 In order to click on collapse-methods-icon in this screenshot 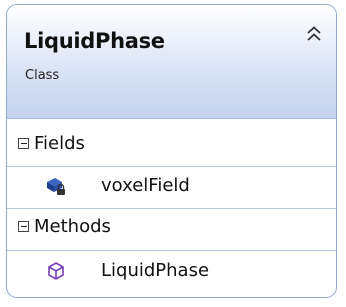, I will do `click(23, 226)`.